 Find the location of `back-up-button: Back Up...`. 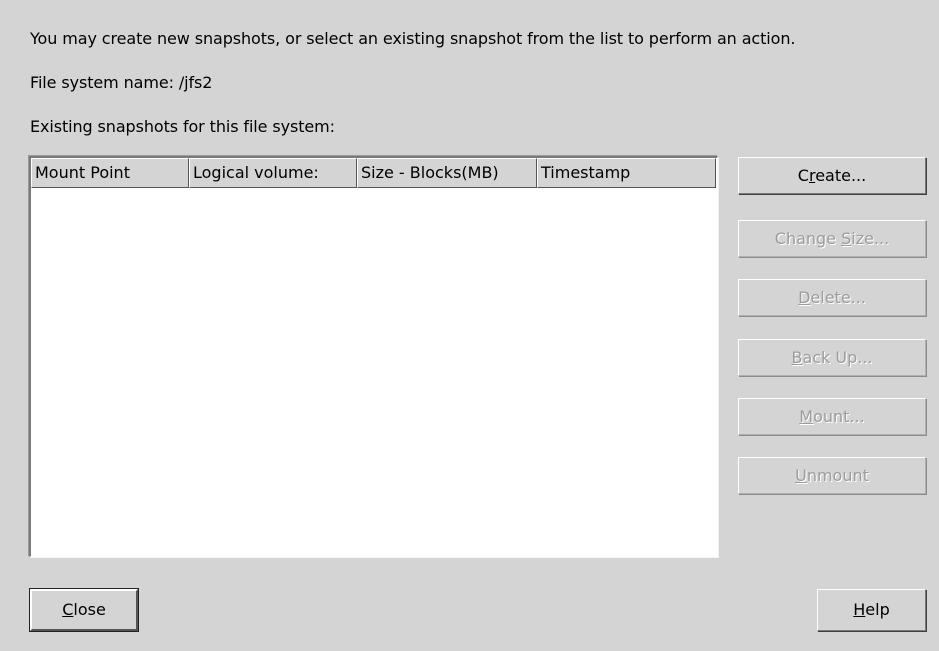

back-up-button: Back Up... is located at coordinates (832, 357).